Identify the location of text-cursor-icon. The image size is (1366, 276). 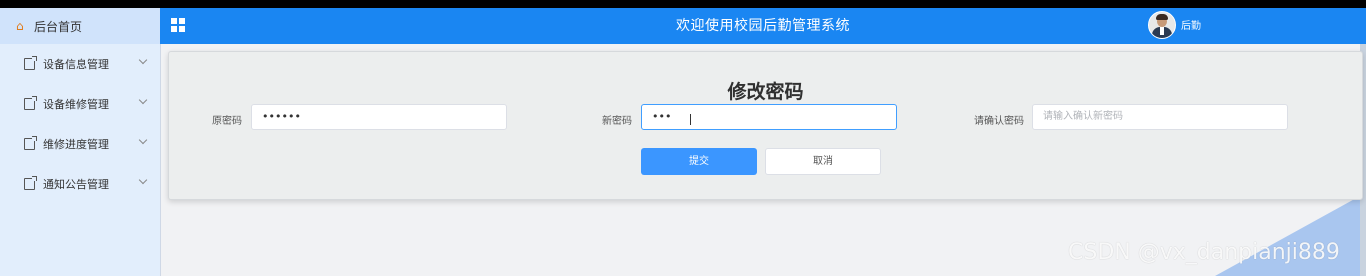
(690, 119).